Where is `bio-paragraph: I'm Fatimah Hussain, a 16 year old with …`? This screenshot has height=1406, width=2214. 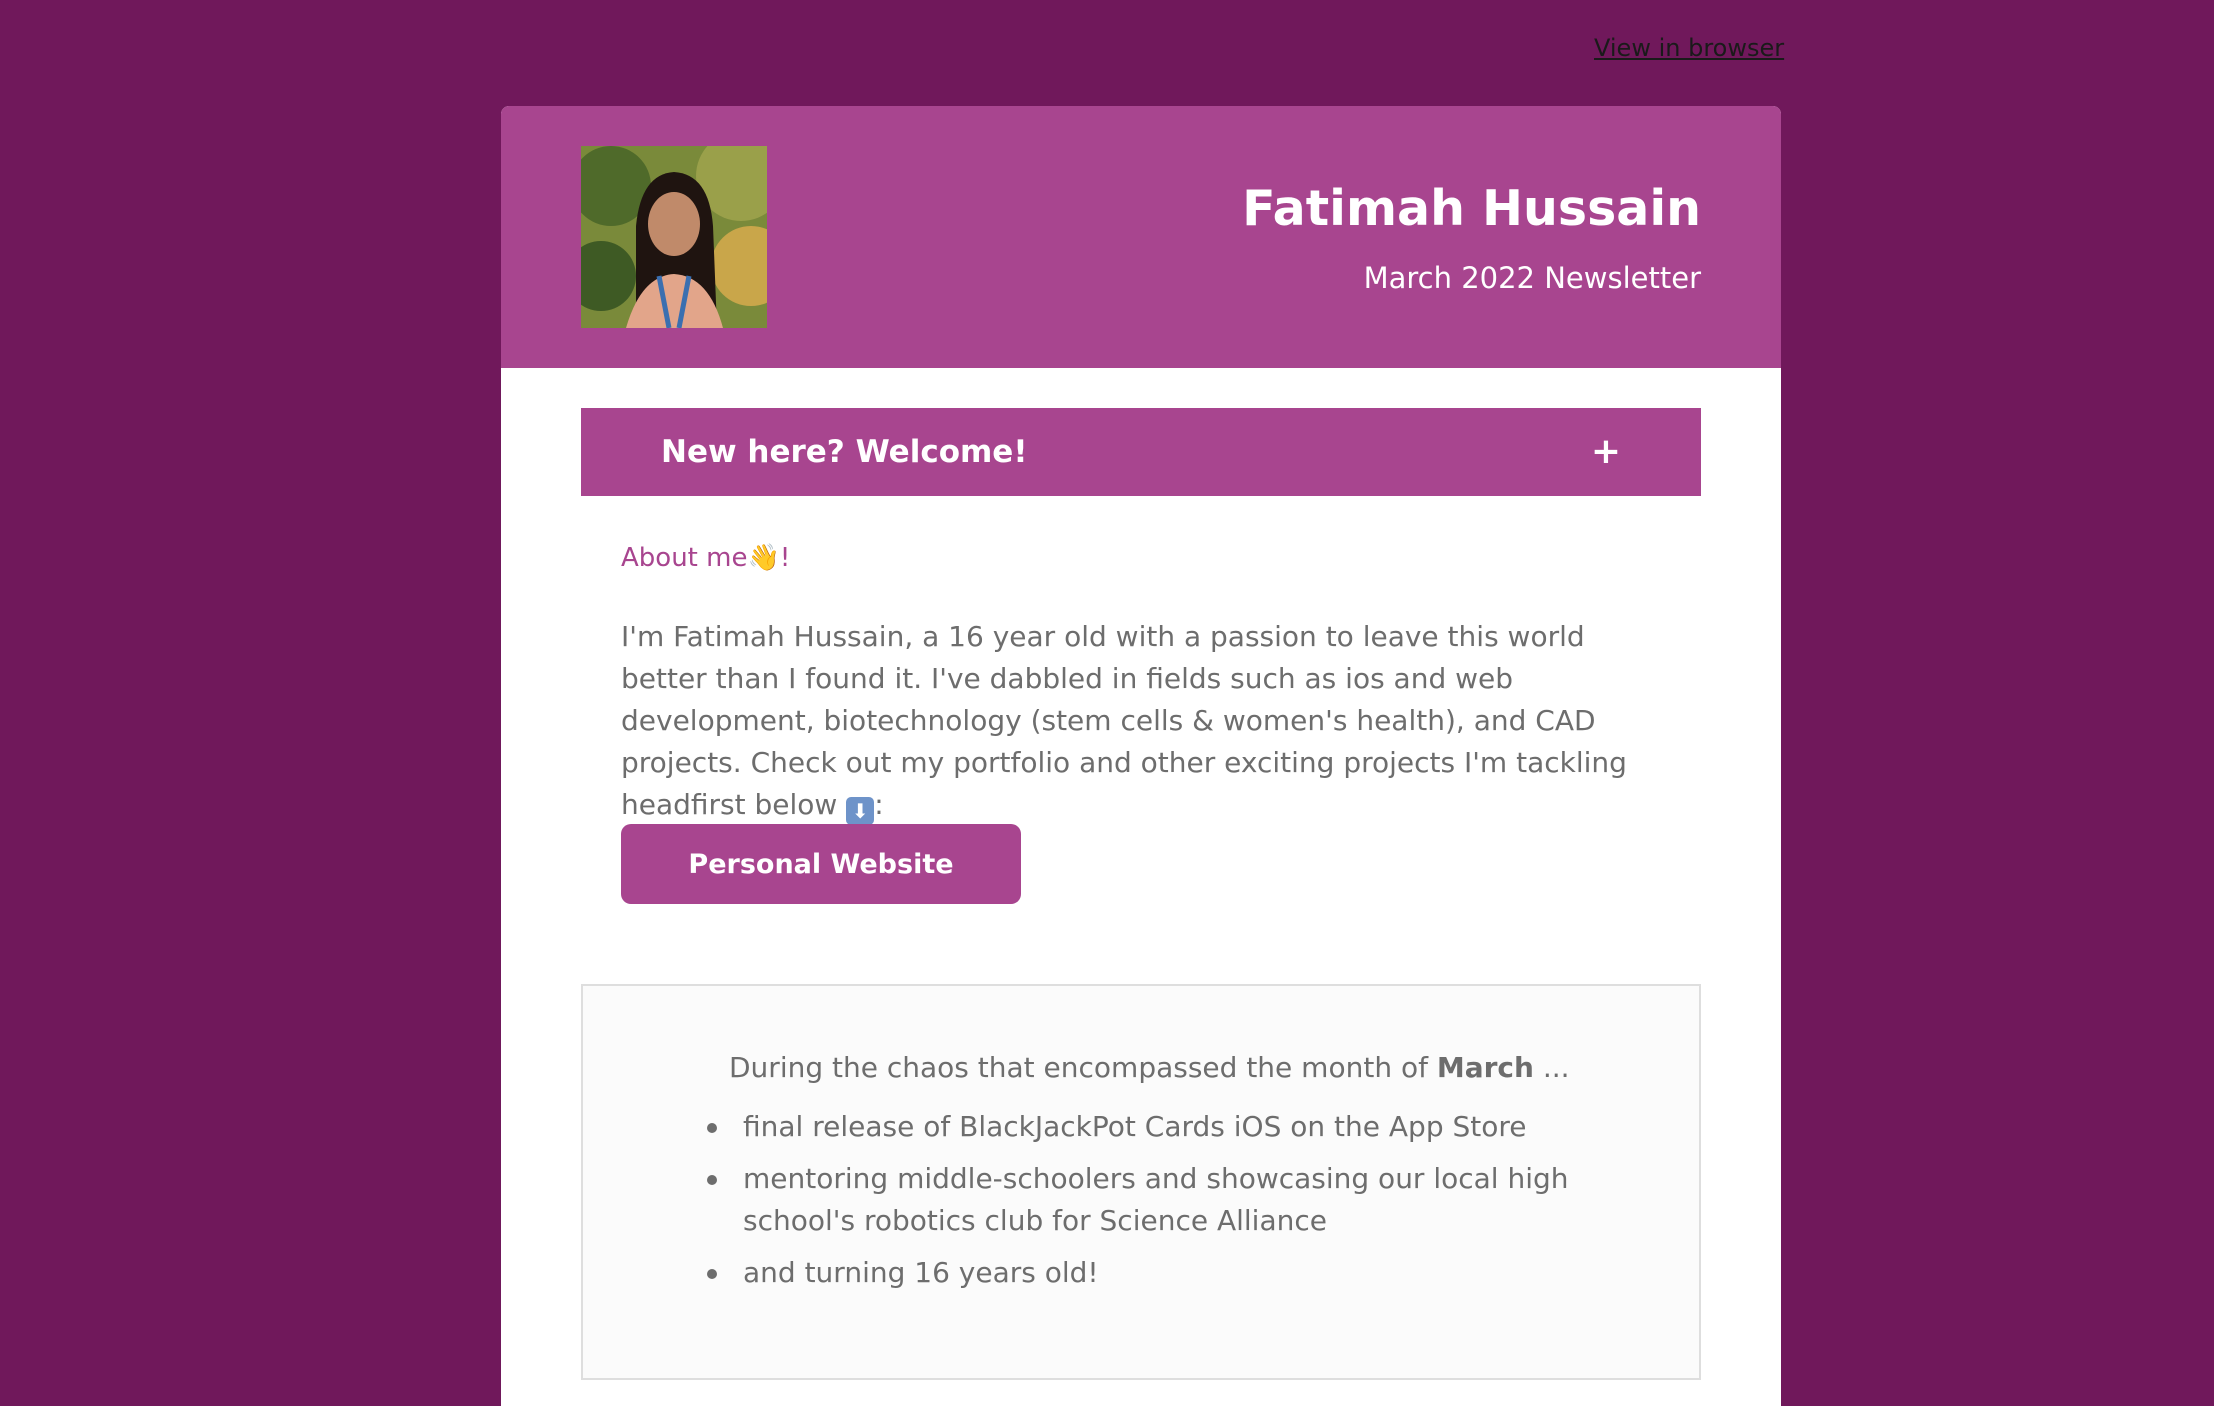
bio-paragraph: I'm Fatimah Hussain, a 16 year old with … is located at coordinates (1146, 721).